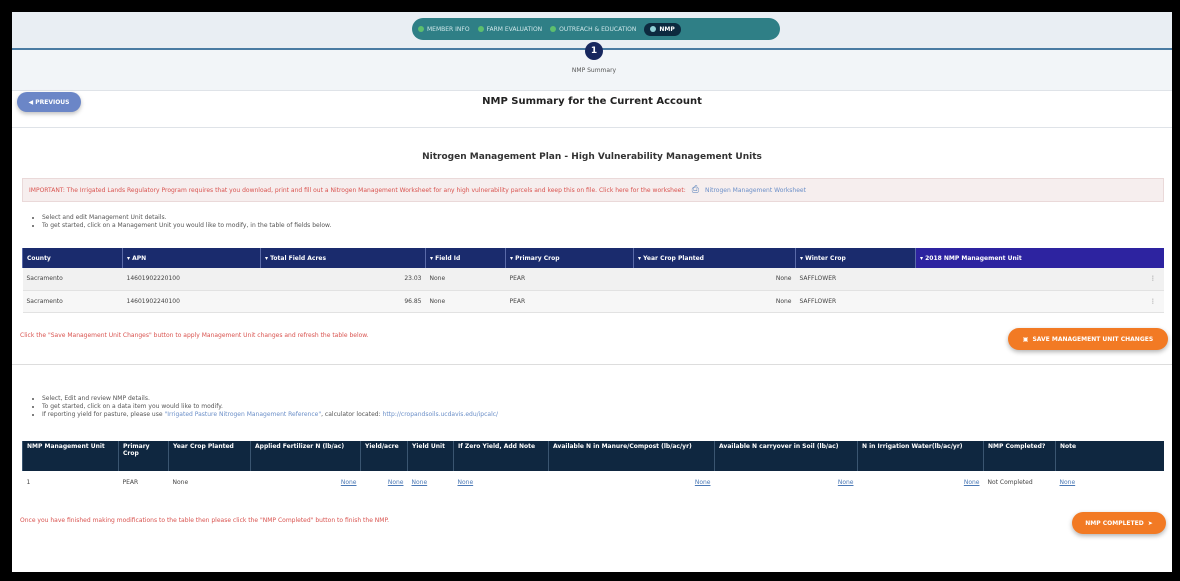  Describe the element at coordinates (594, 70) in the screenshot. I see `current-step-label: NMP Summary` at that location.